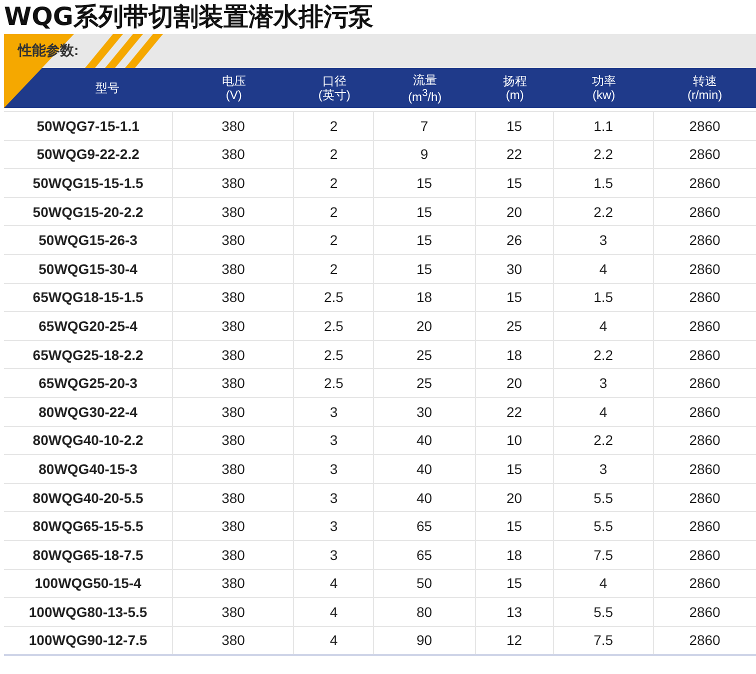 The width and height of the screenshot is (756, 674). I want to click on page-title: WQG系列带切割装置潜水排污泵, so click(188, 17).